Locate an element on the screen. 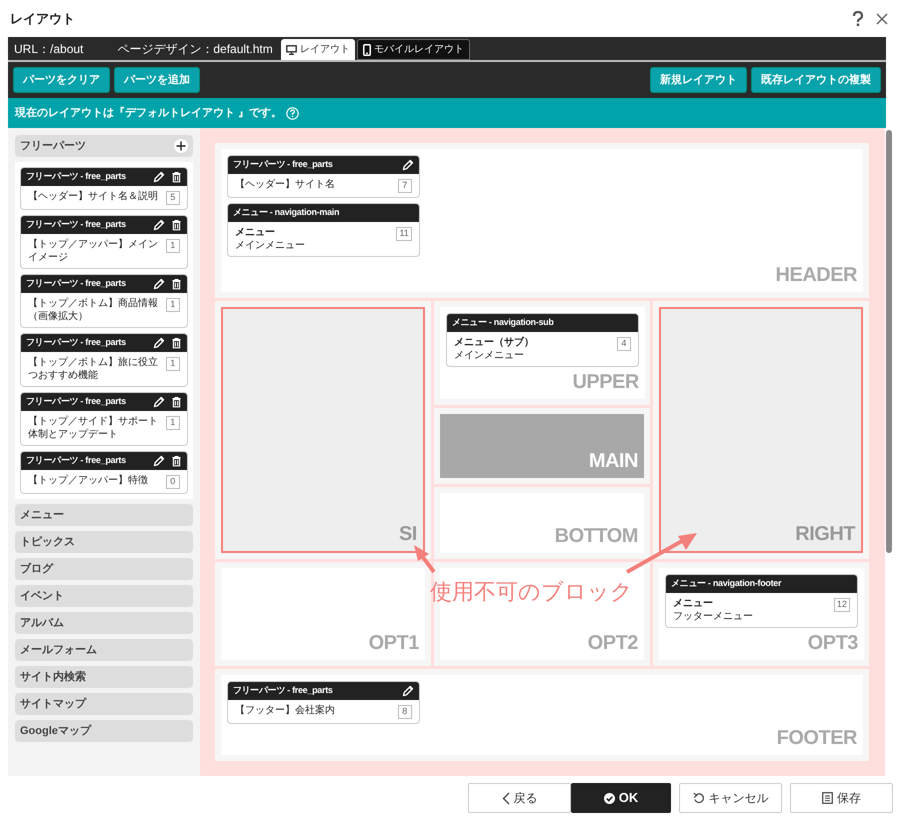 This screenshot has height=822, width=900. part-type-label: メニュー - navigation-sub is located at coordinates (503, 323).